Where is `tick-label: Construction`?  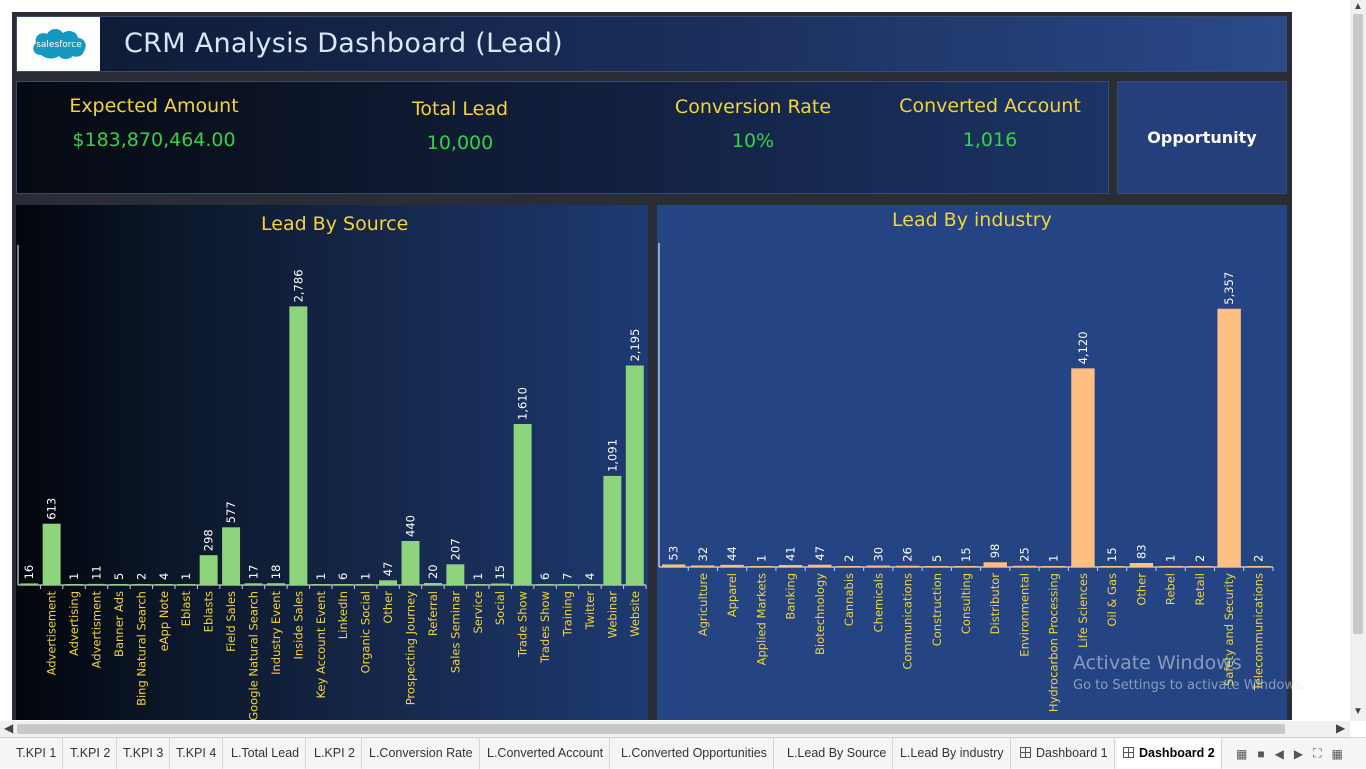
tick-label: Construction is located at coordinates (937, 609).